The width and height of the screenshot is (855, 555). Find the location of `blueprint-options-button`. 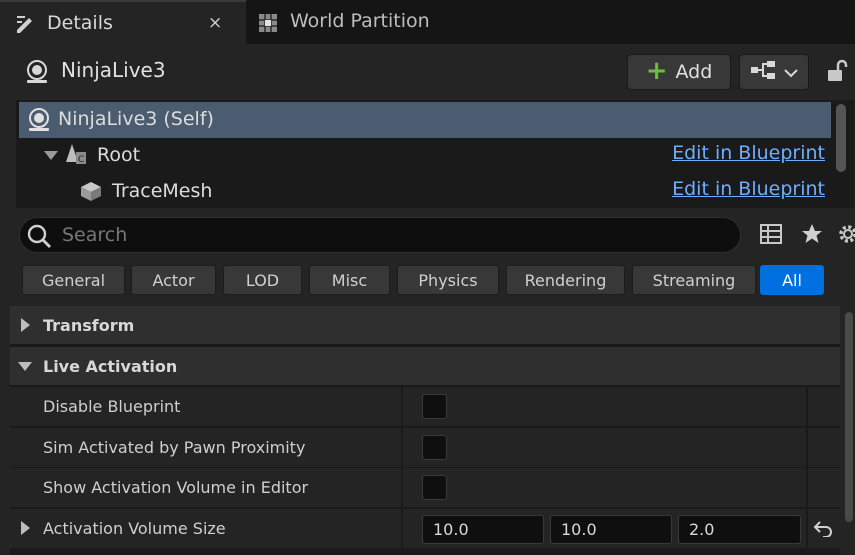

blueprint-options-button is located at coordinates (774, 72).